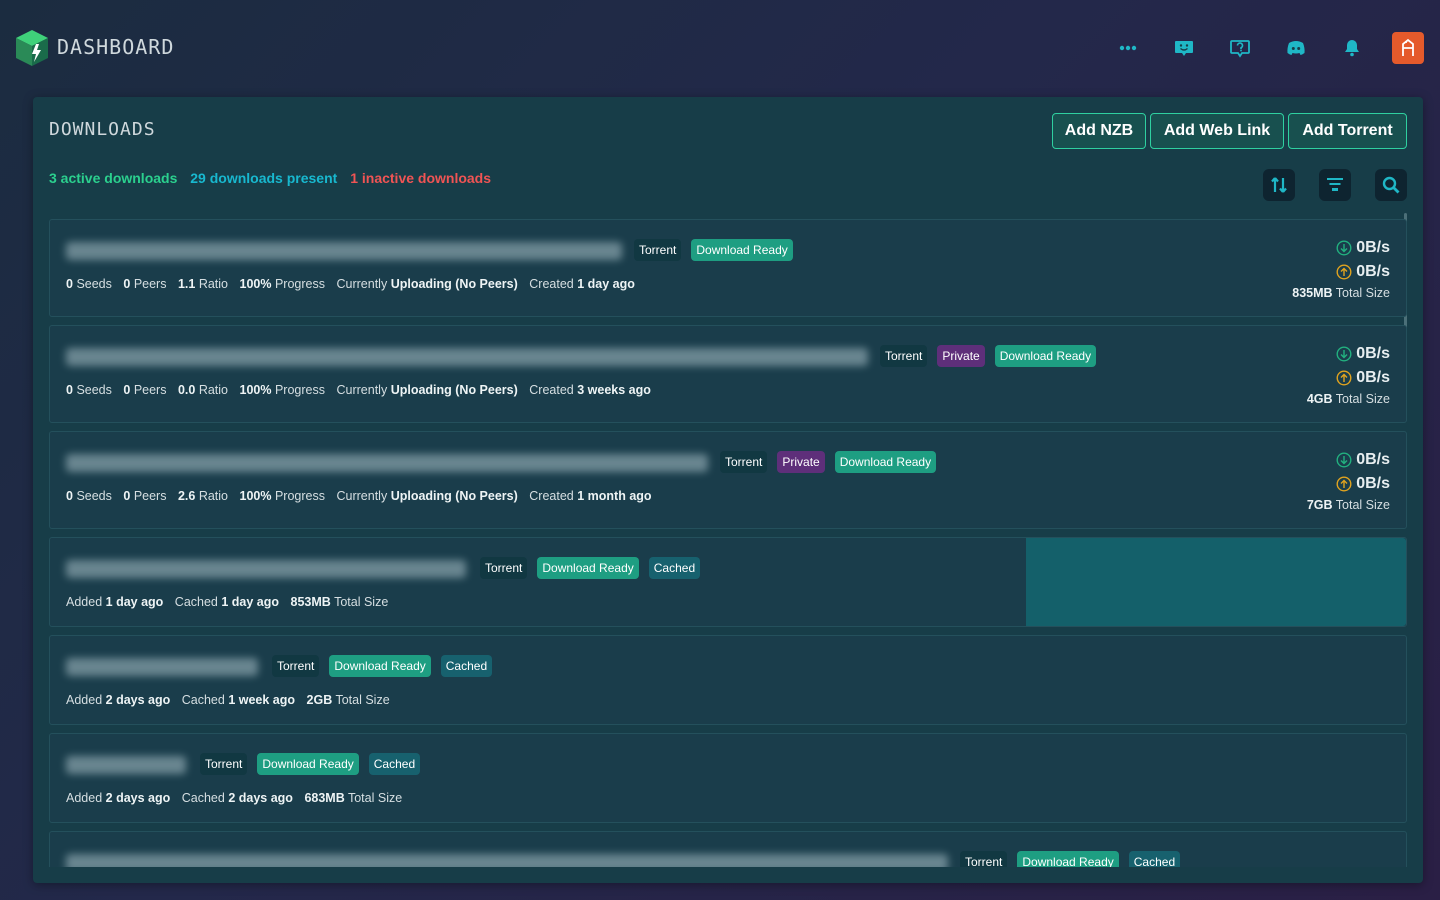  I want to click on search-icon, so click(1391, 185).